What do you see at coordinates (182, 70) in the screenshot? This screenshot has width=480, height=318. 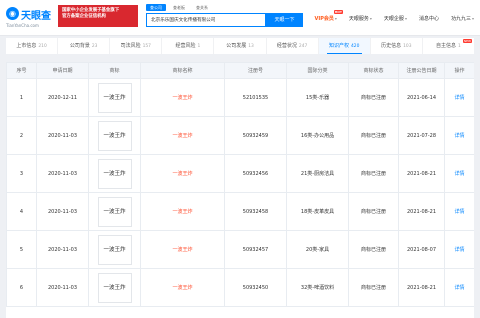 I see `column-header: 商标名称` at bounding box center [182, 70].